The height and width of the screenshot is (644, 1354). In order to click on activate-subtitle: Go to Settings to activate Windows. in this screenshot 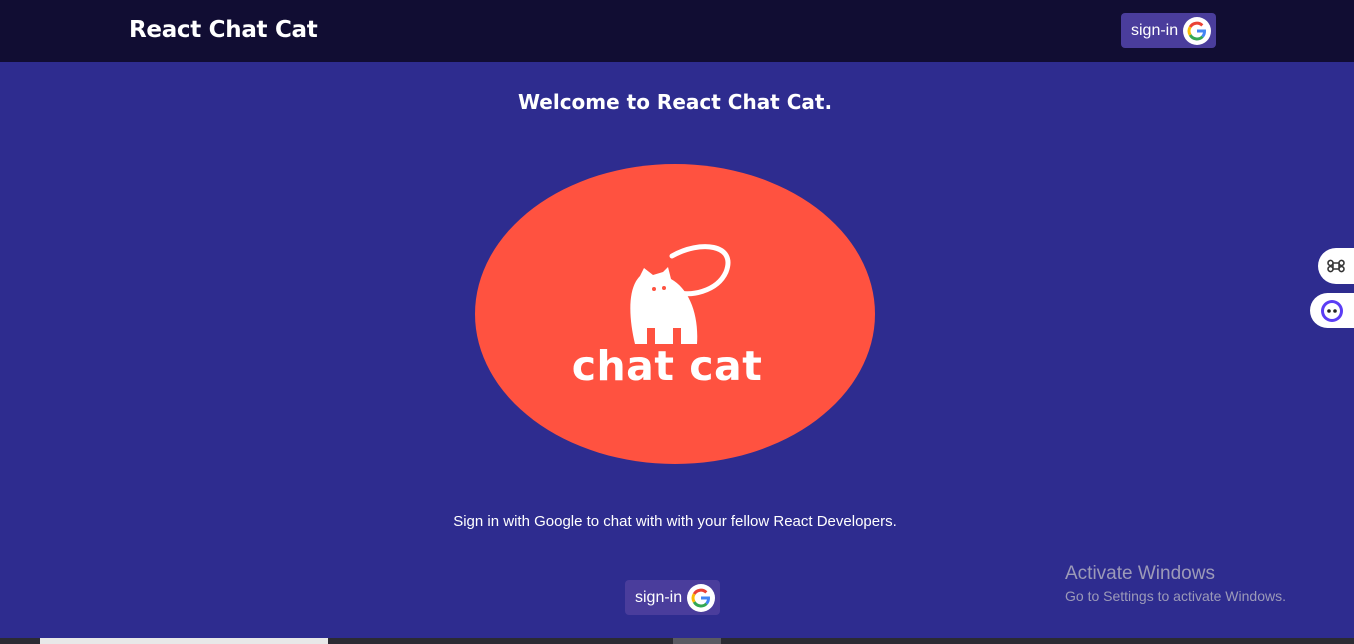, I will do `click(1175, 596)`.